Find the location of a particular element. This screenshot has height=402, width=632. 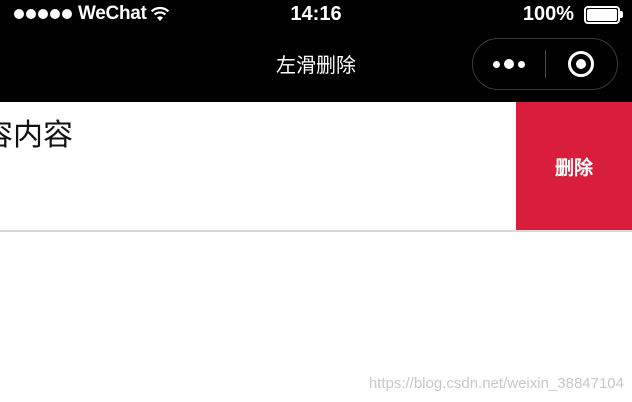

status-right: 100% is located at coordinates (572, 14).